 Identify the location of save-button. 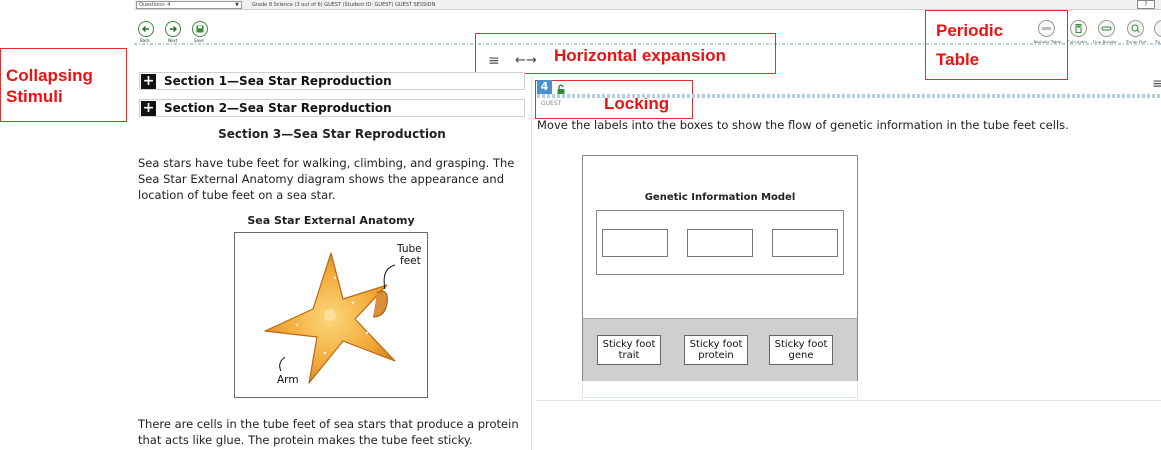
(200, 29).